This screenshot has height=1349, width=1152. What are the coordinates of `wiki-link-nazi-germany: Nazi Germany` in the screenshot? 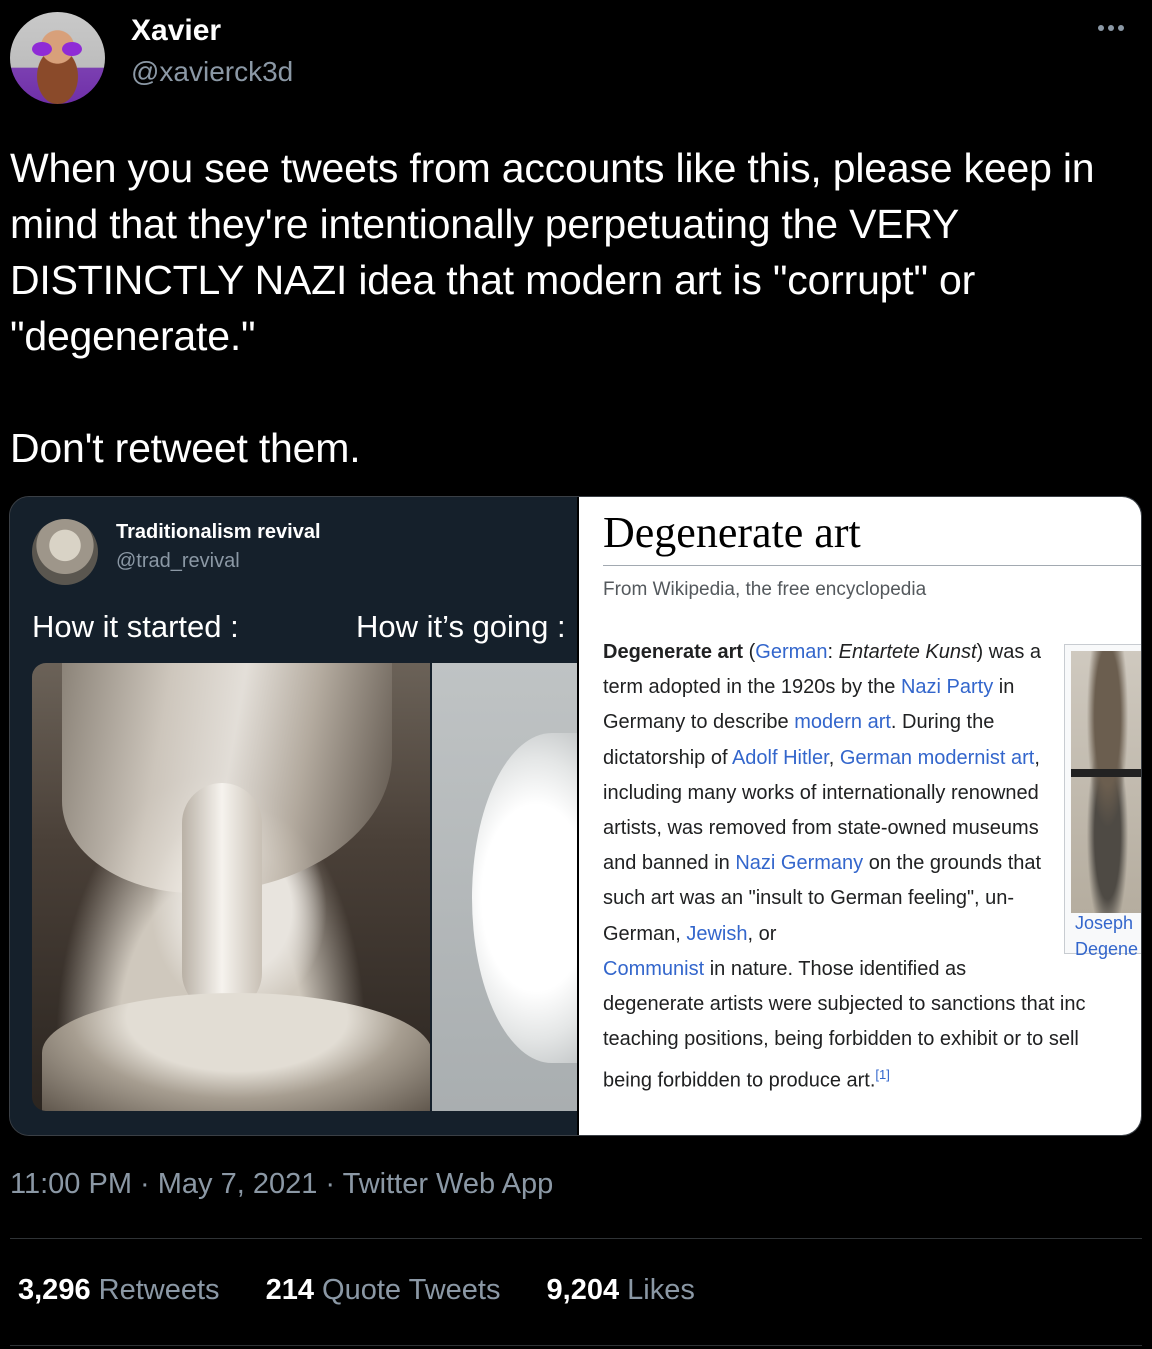 It's located at (799, 863).